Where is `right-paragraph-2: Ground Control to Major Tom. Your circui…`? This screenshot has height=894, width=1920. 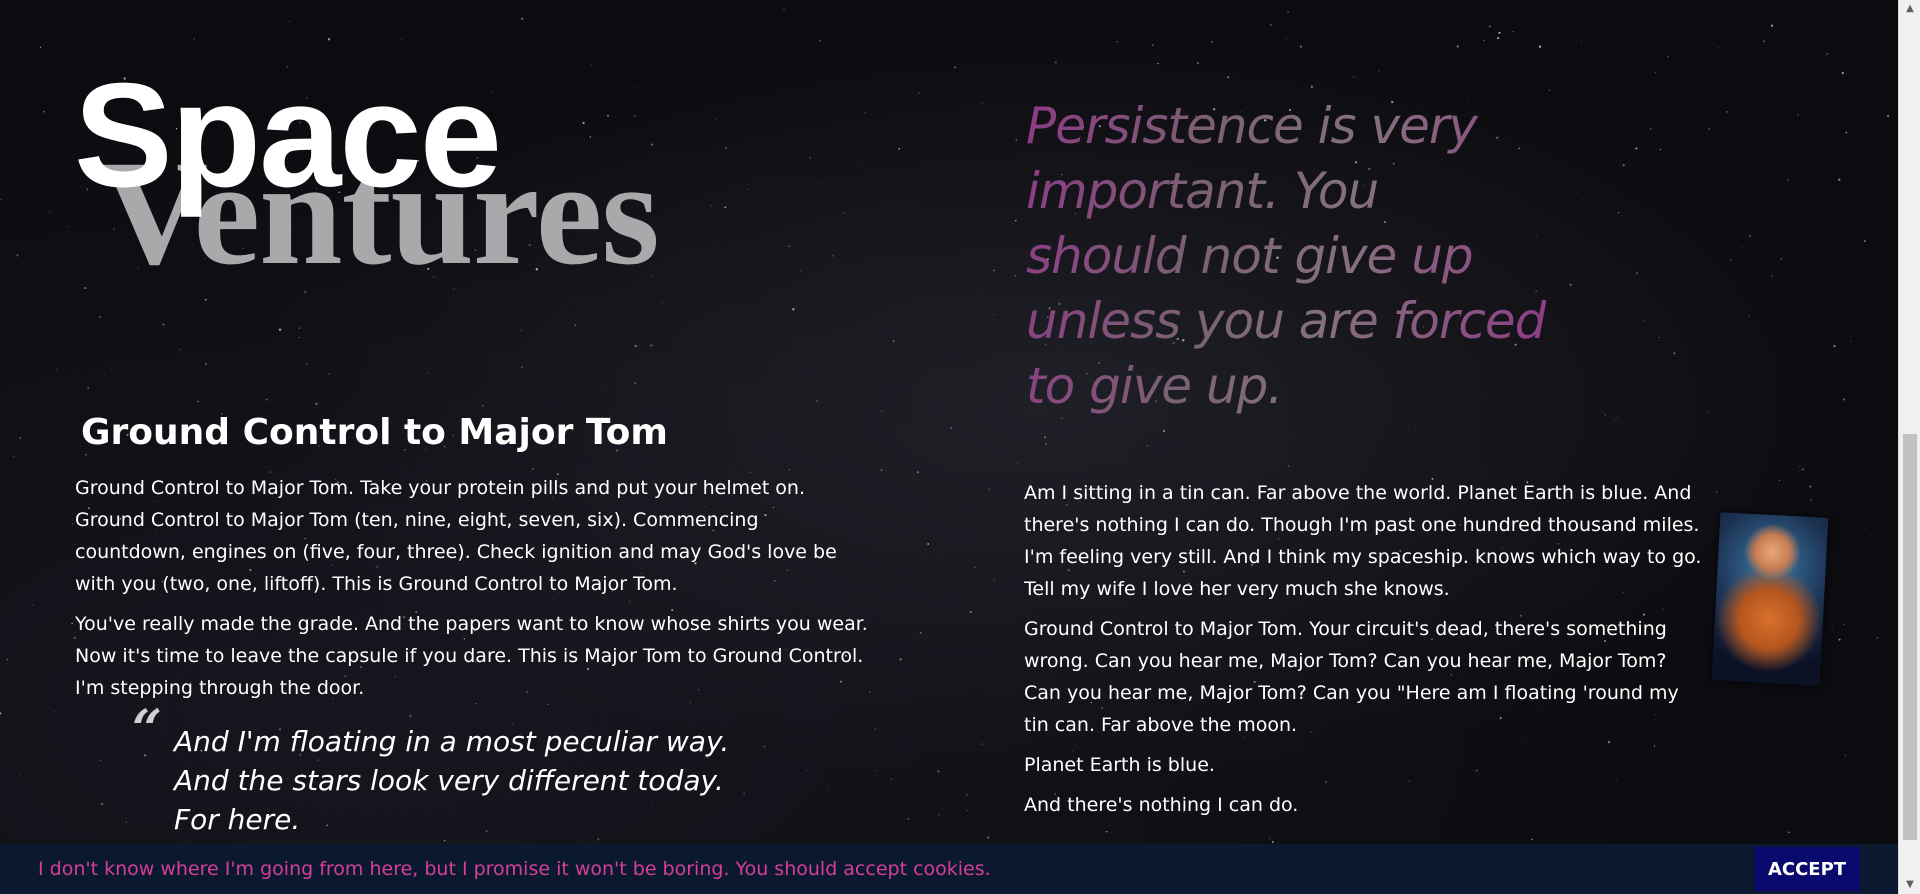 right-paragraph-2: Ground Control to Major Tom. Your circui… is located at coordinates (1351, 677).